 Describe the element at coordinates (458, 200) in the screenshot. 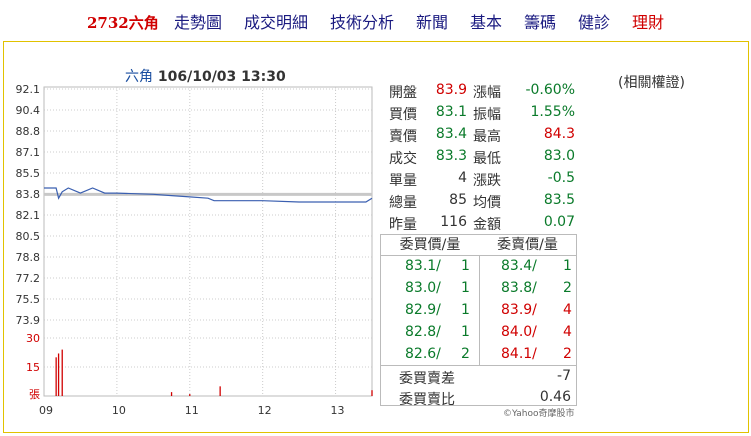

I see `quote-value: 85` at that location.